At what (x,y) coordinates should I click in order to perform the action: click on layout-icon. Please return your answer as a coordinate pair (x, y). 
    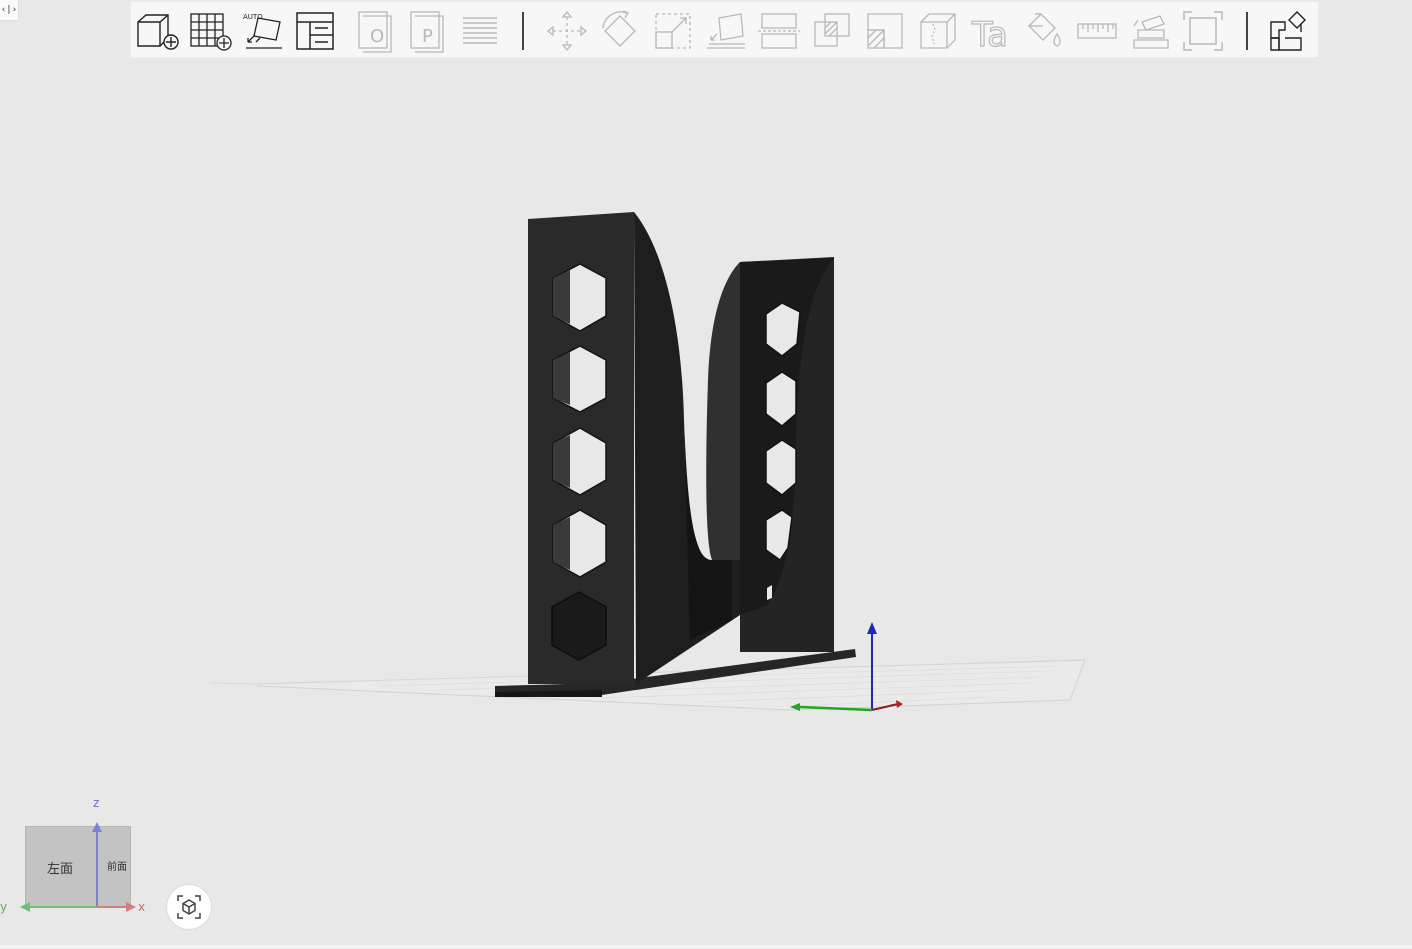
    Looking at the image, I should click on (315, 31).